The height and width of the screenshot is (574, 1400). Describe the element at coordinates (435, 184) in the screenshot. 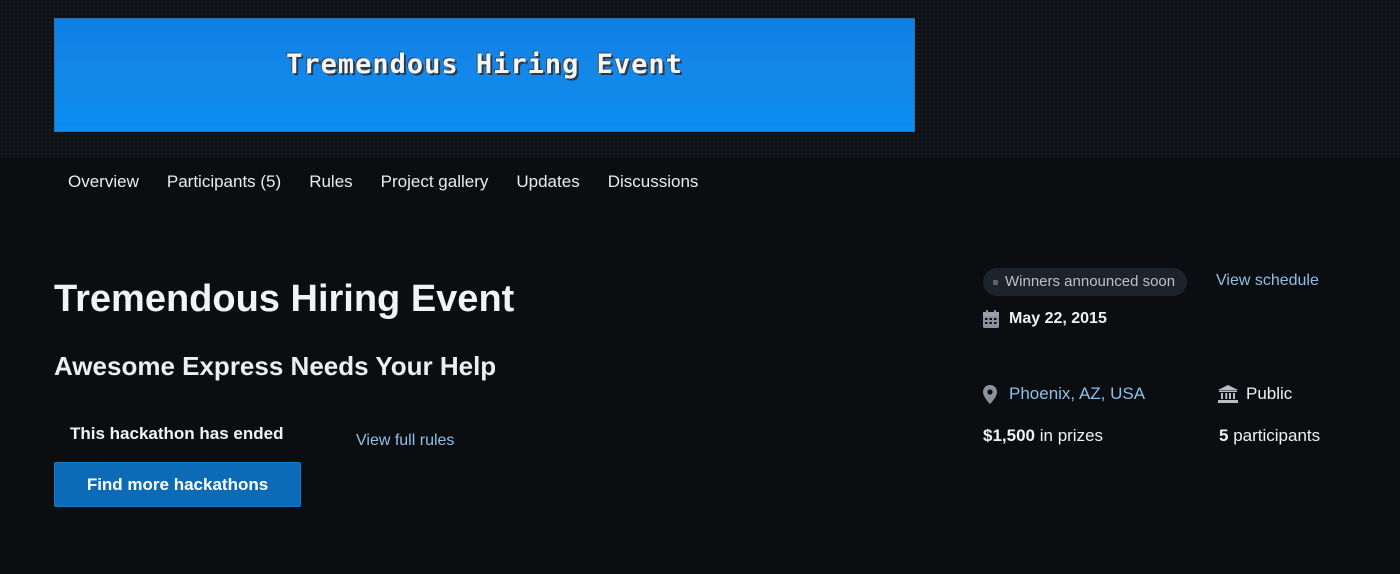

I see `tab-project-gallery: Project gallery` at that location.